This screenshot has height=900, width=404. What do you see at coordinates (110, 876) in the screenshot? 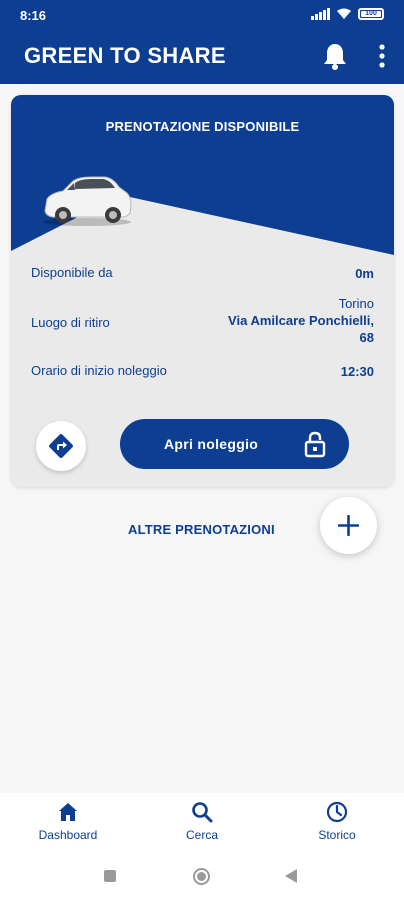
I see `recents-icon` at bounding box center [110, 876].